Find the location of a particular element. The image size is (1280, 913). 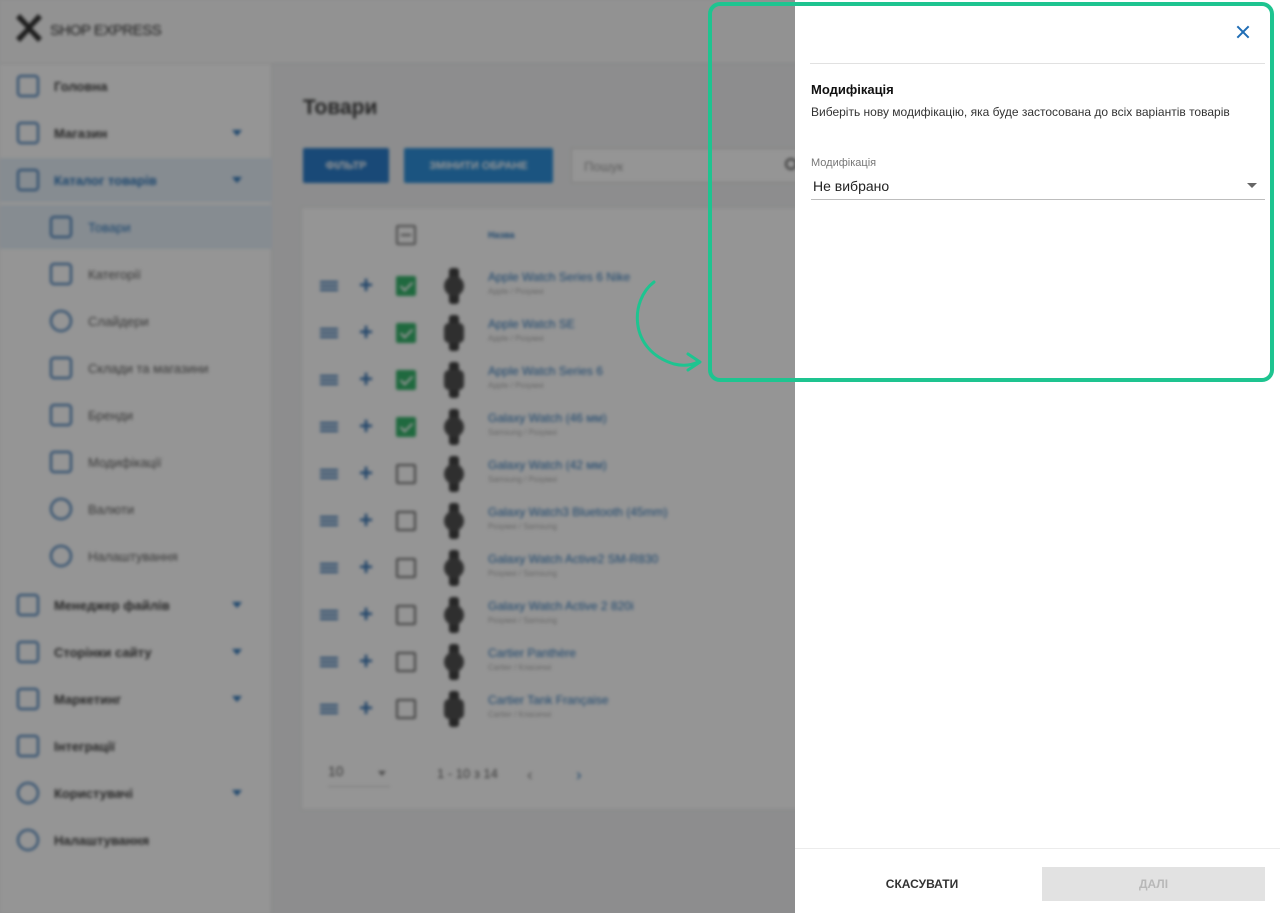

pointer-arrow-icon is located at coordinates (668, 326).